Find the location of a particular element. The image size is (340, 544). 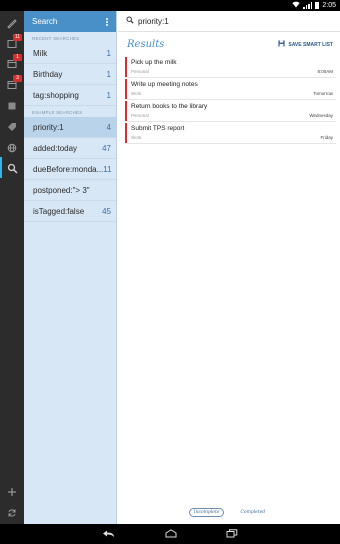

recent-search-label: Milk is located at coordinates (40, 53).